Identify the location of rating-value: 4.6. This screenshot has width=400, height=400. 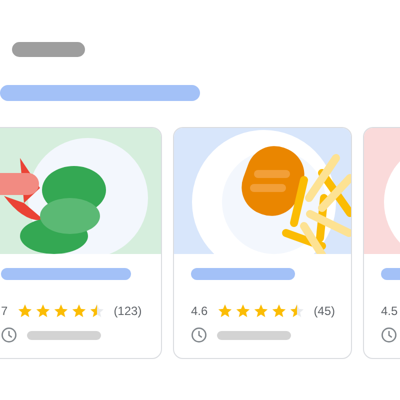
(199, 311).